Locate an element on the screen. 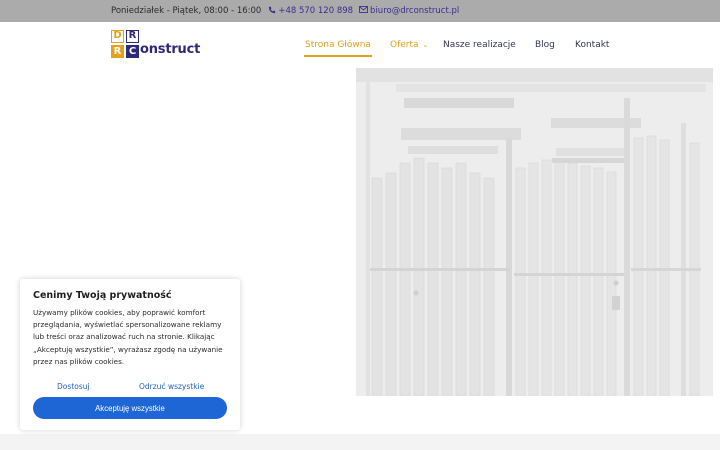 This screenshot has height=450, width=720. logo-letter-d: D is located at coordinates (117, 36).